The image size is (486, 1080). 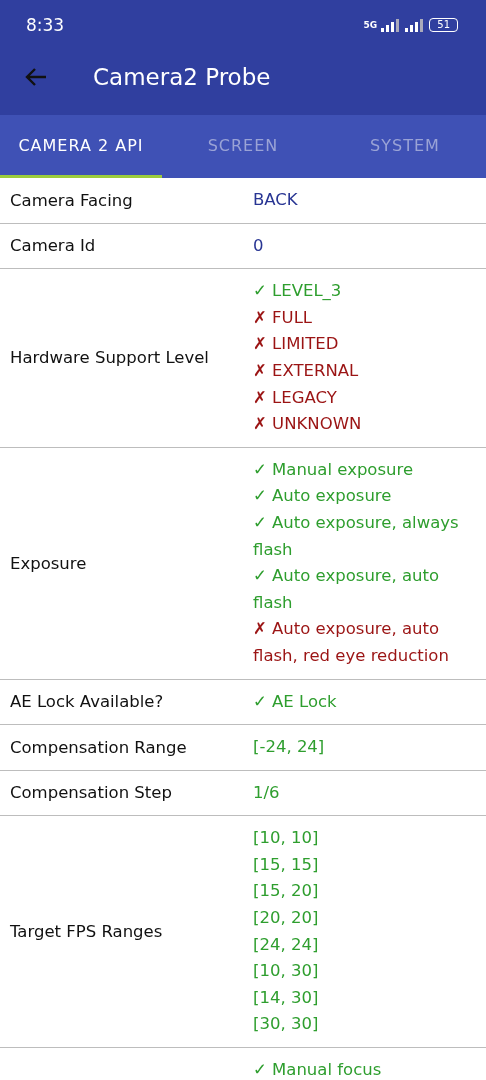 I want to click on tab: CAMERA 2 API, so click(x=81, y=146).